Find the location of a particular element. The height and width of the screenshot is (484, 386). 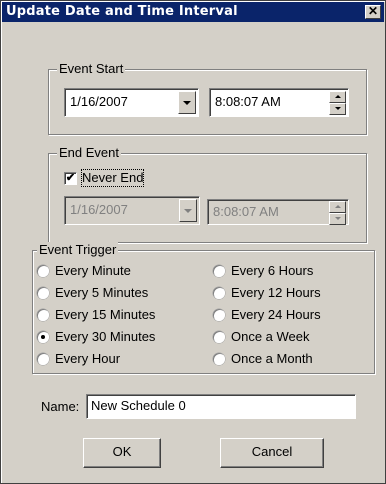

radio-every-15-minutes is located at coordinates (43, 315).